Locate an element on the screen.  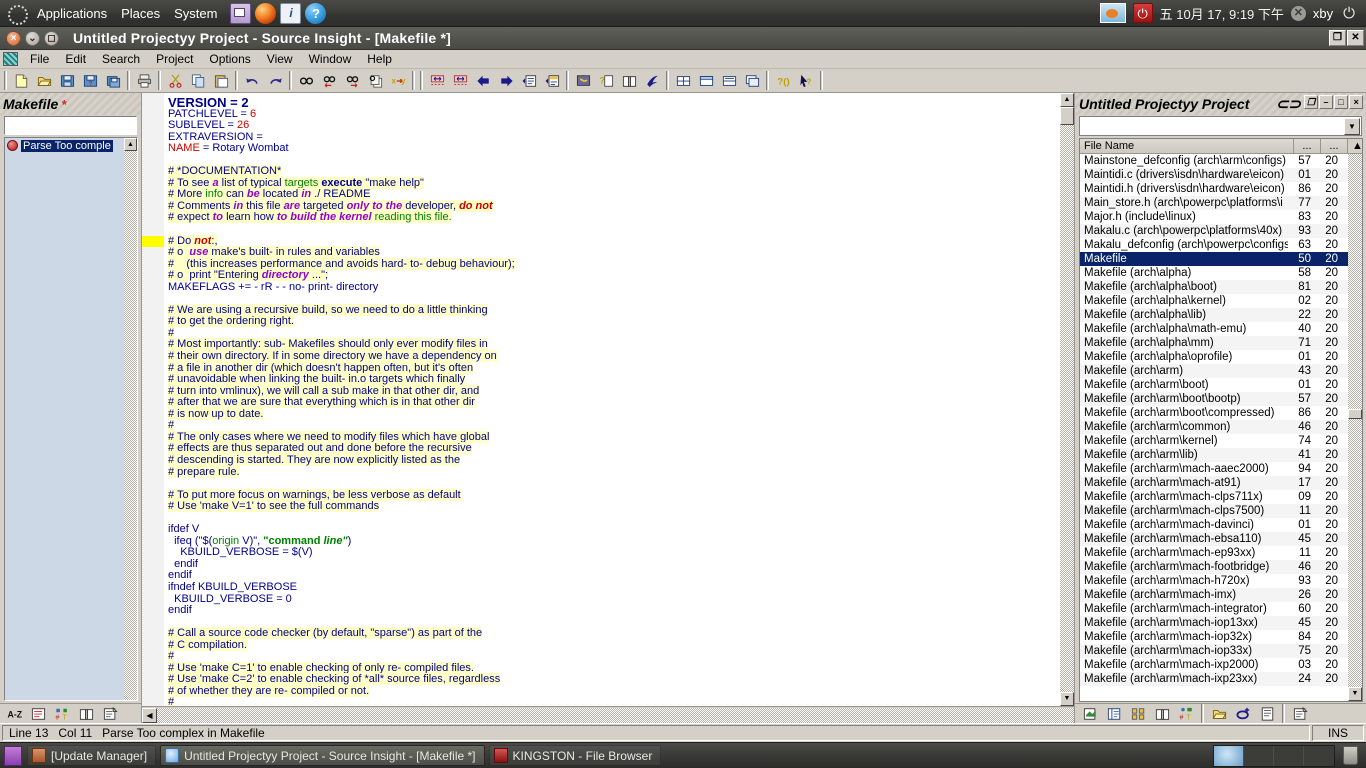
hscroll-track is located at coordinates (615, 715).